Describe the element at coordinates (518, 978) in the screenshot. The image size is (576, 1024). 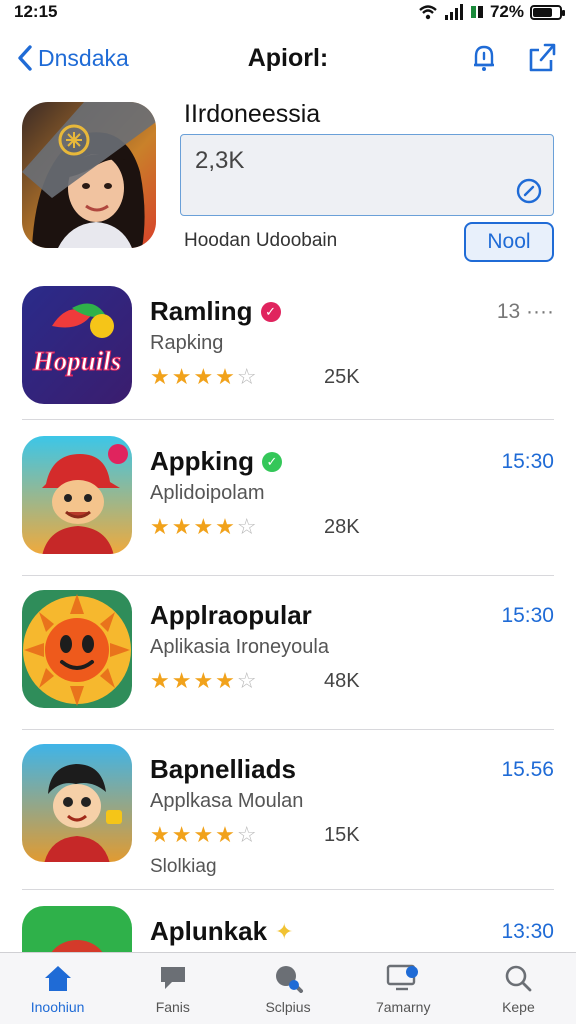
I see `search-icon` at that location.